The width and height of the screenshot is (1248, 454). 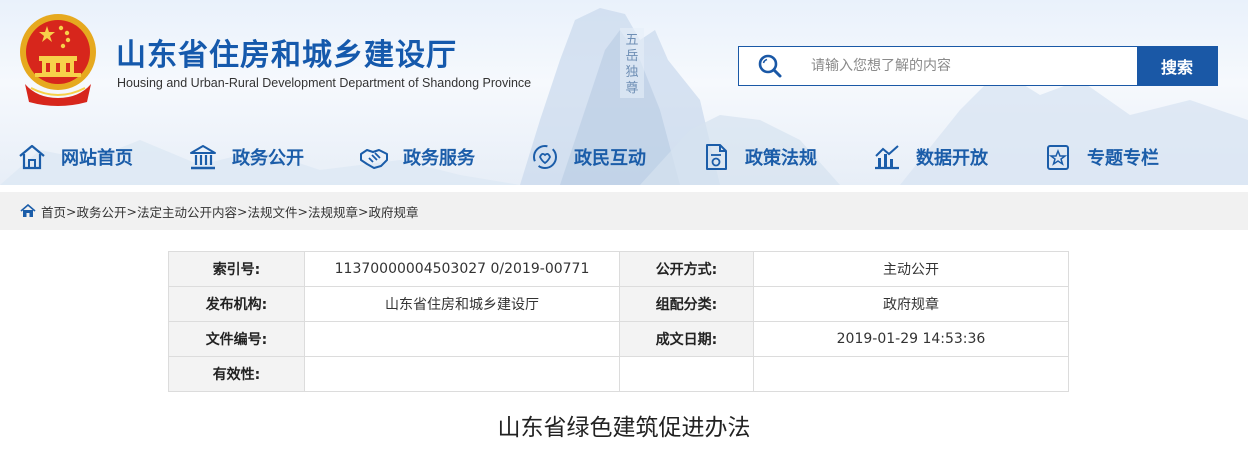 I want to click on search-box: 搜索, so click(x=978, y=66).